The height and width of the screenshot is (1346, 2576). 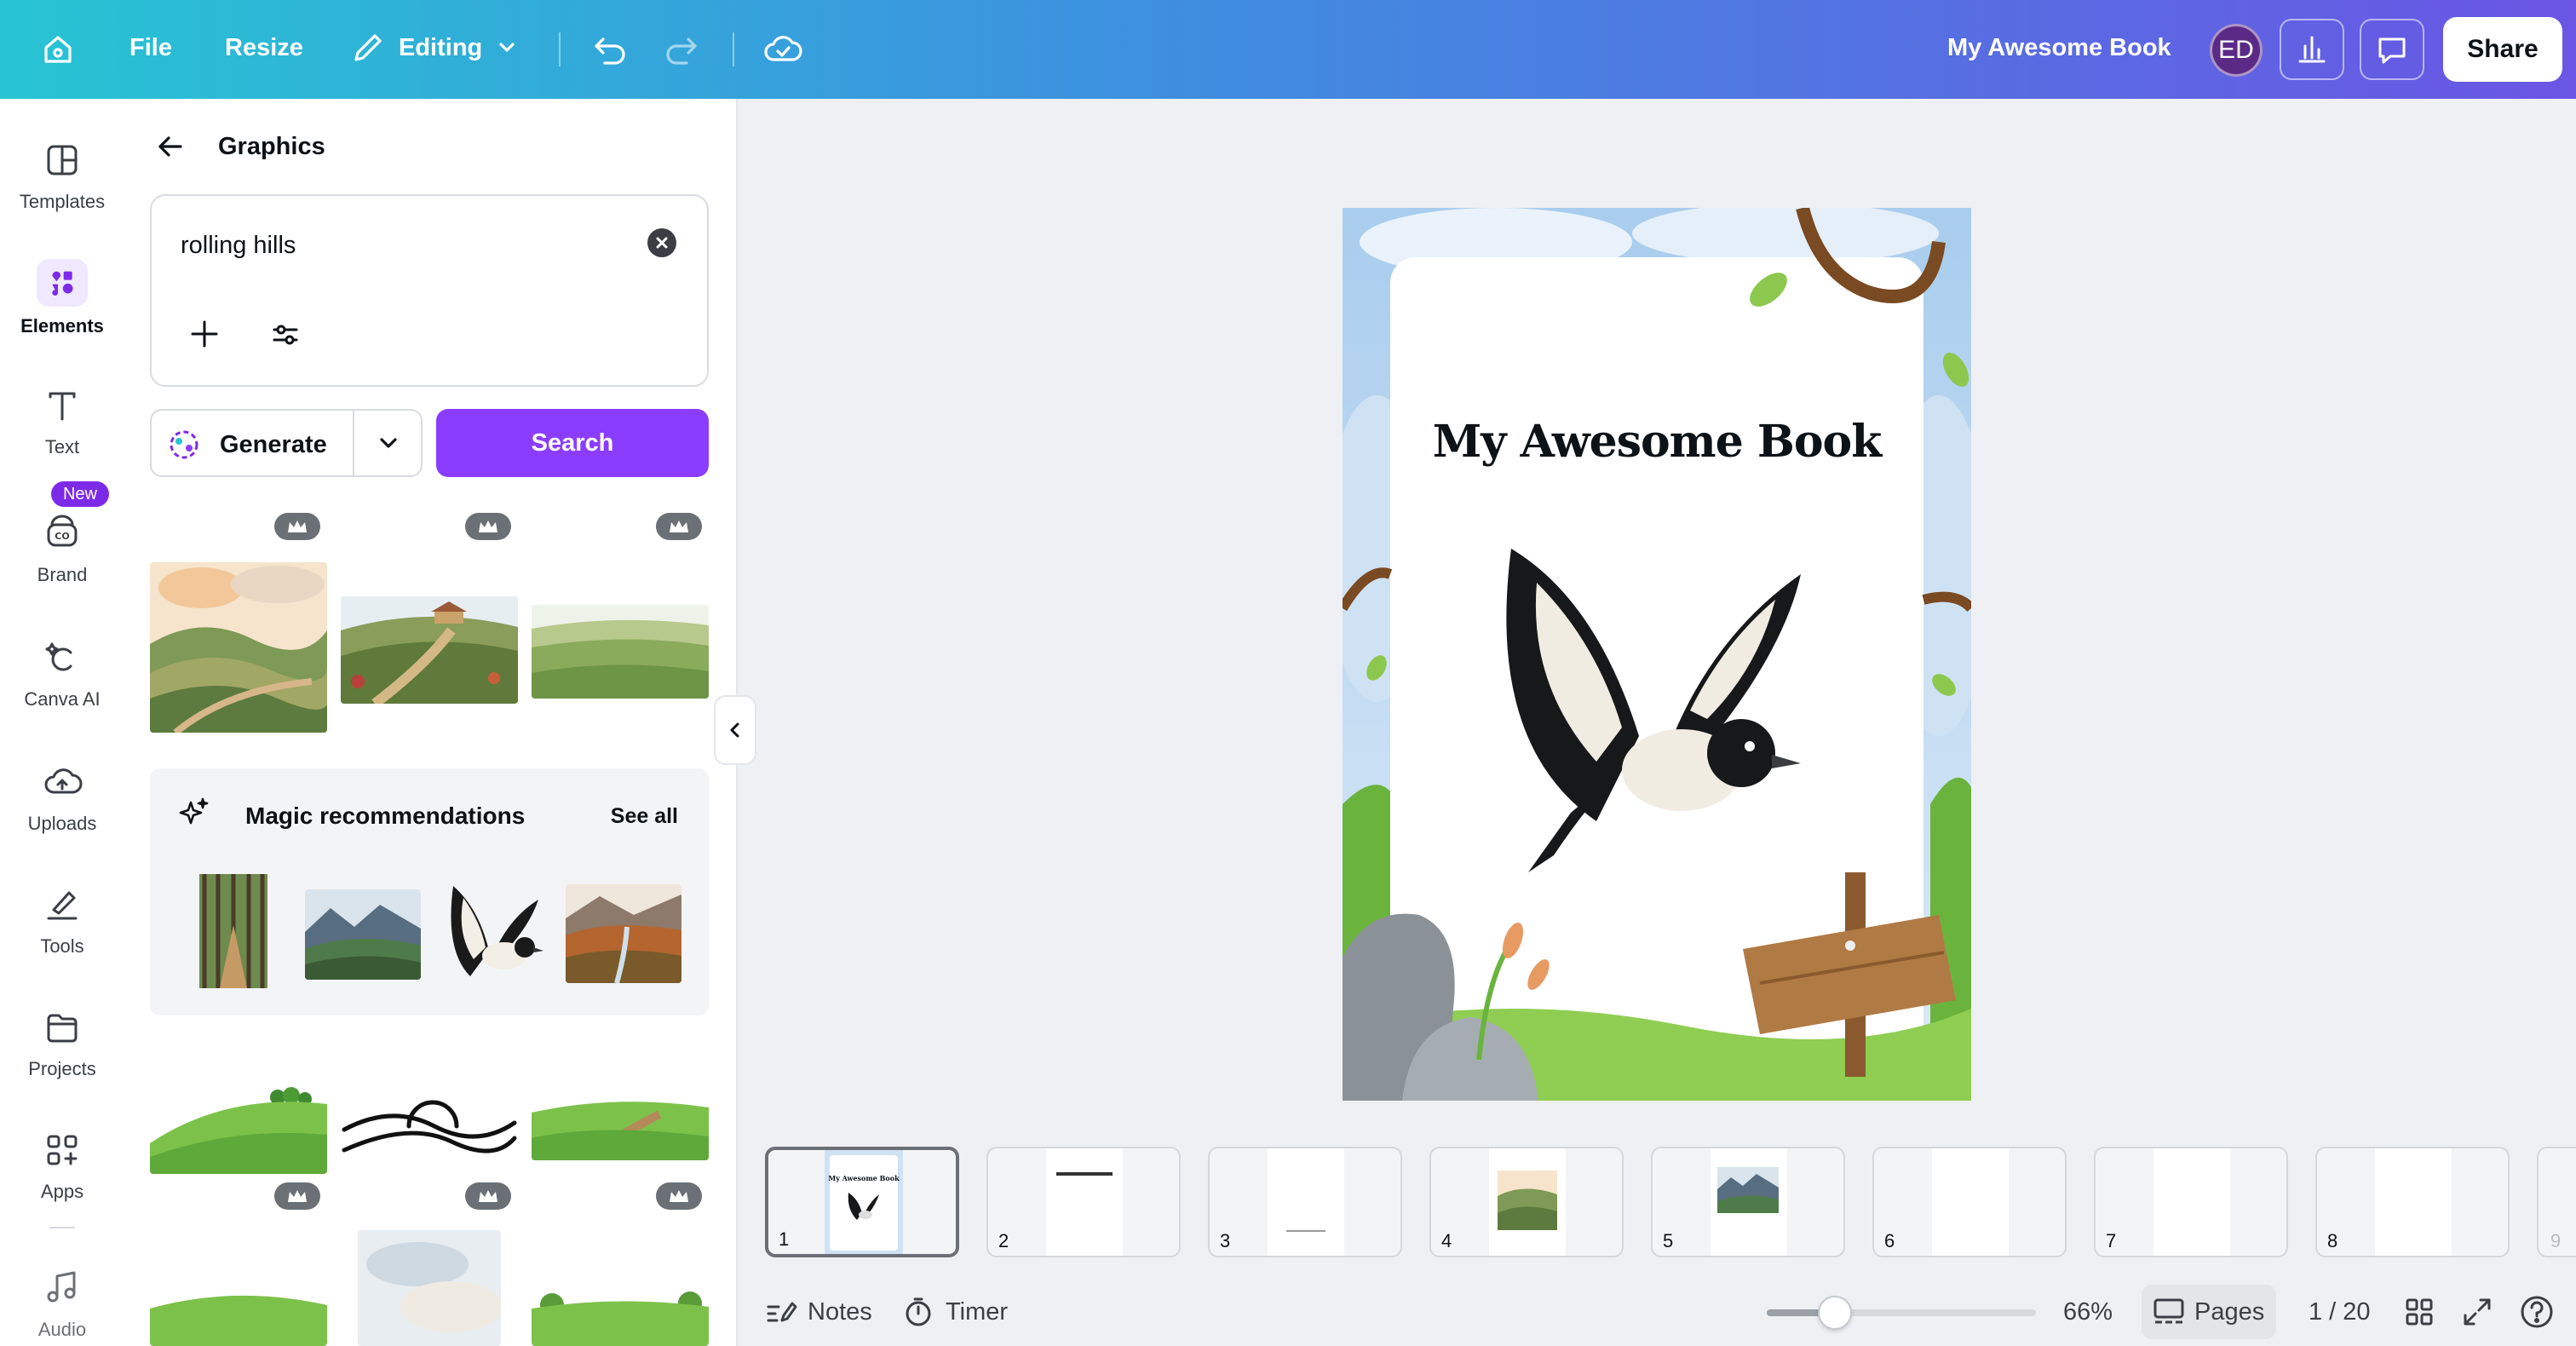 What do you see at coordinates (62, 921) in the screenshot?
I see `rail-item-tools: Tools` at bounding box center [62, 921].